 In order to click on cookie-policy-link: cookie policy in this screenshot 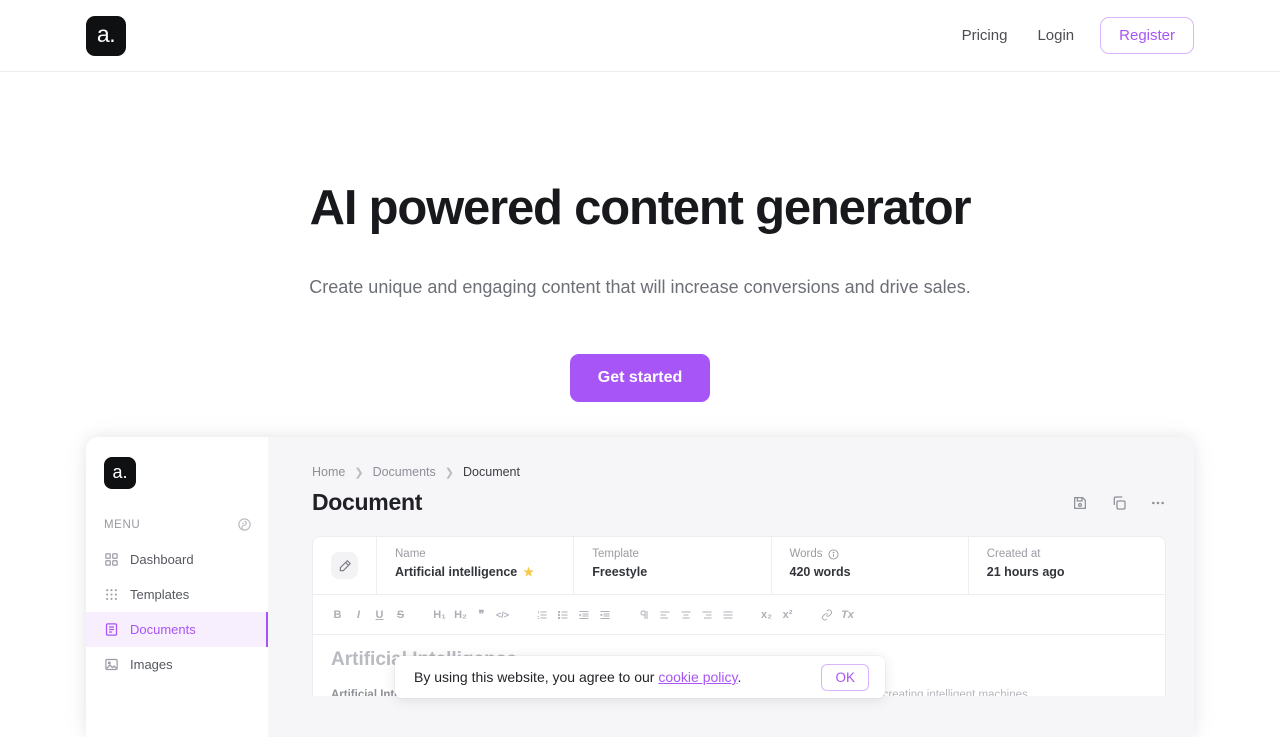, I will do `click(697, 677)`.